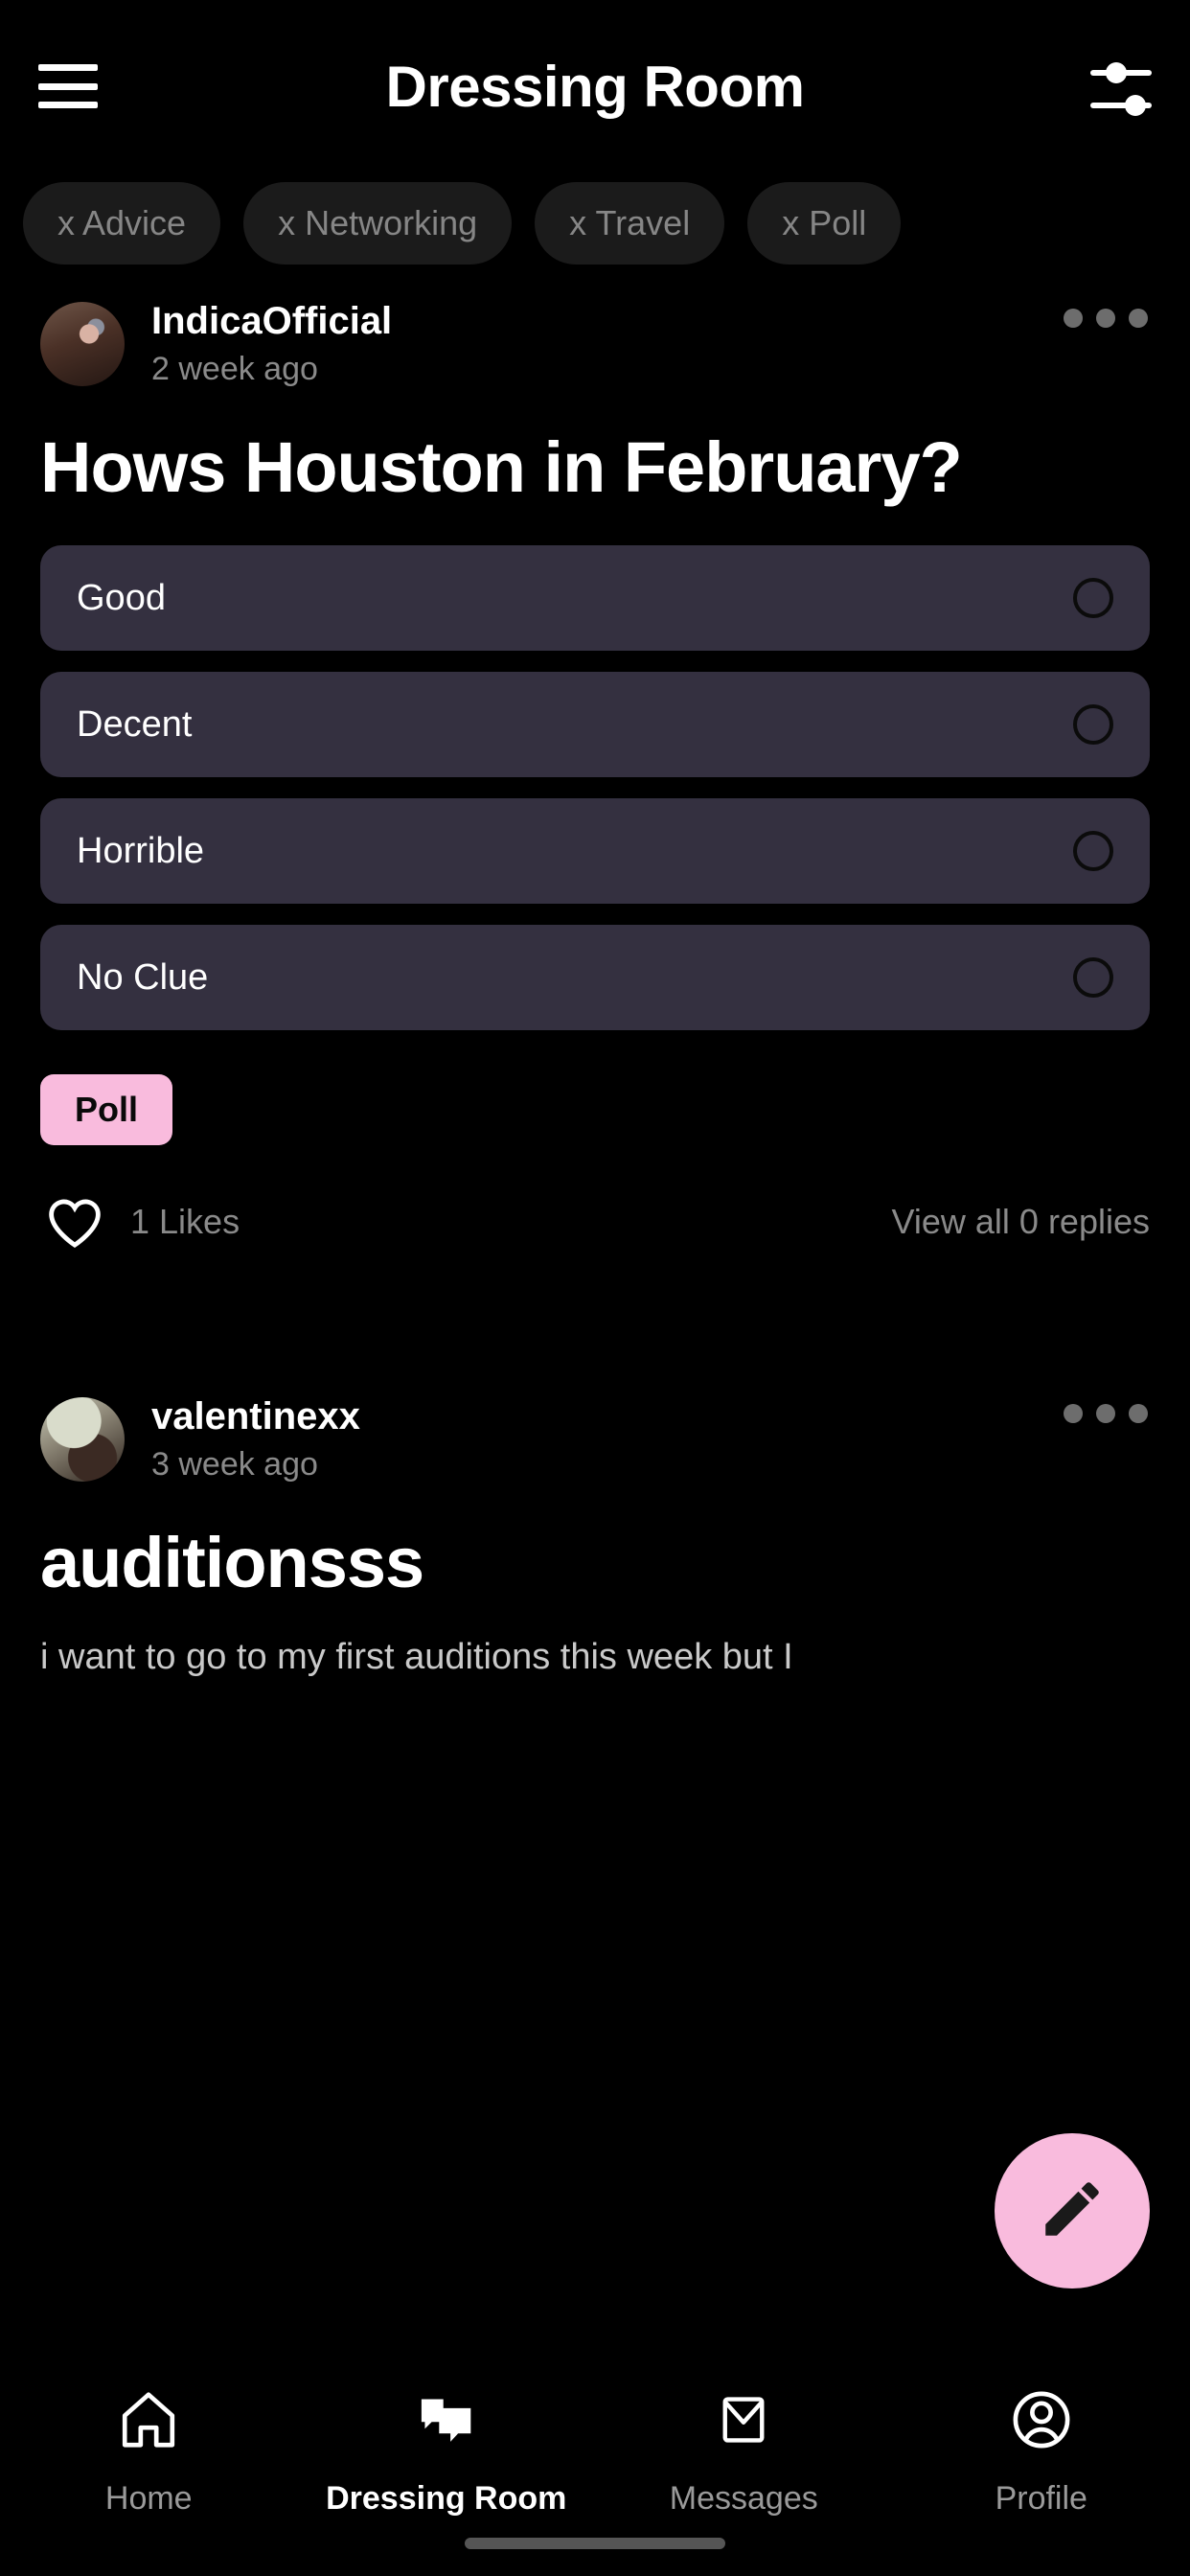  What do you see at coordinates (232, 1562) in the screenshot?
I see `post-title: auditionsss` at bounding box center [232, 1562].